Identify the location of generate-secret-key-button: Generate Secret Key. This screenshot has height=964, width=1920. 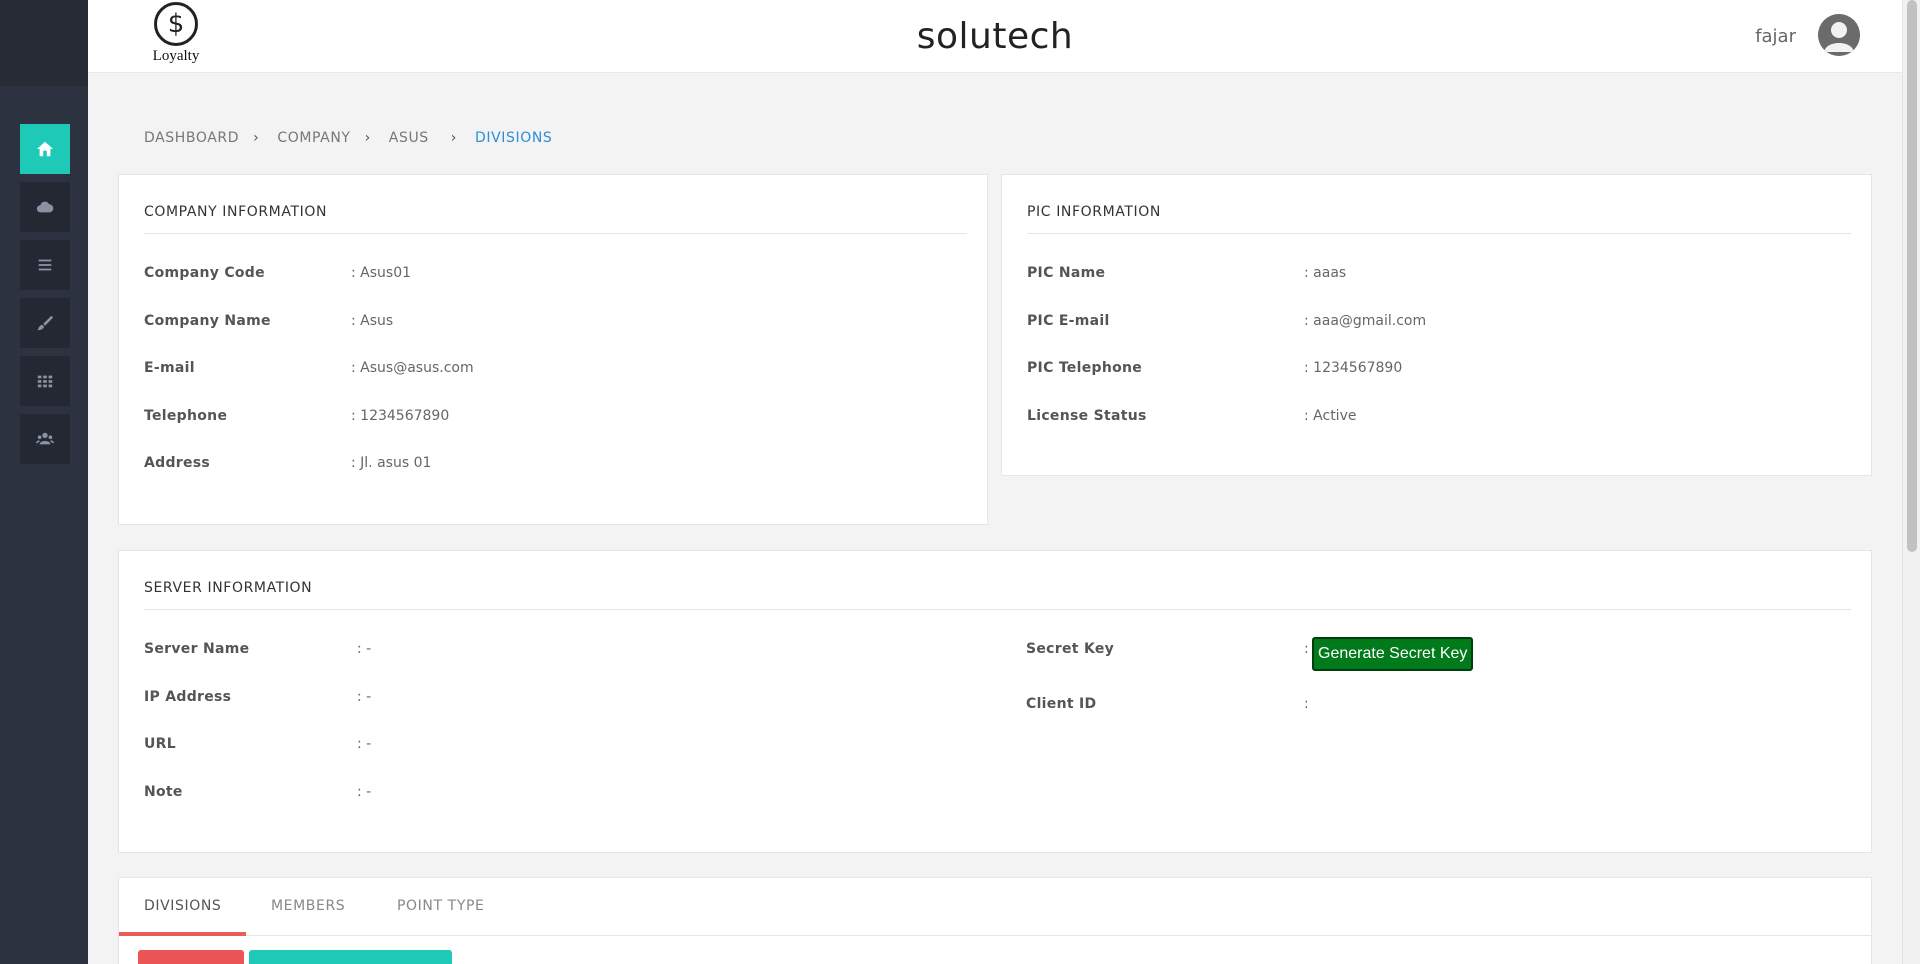
(1393, 654).